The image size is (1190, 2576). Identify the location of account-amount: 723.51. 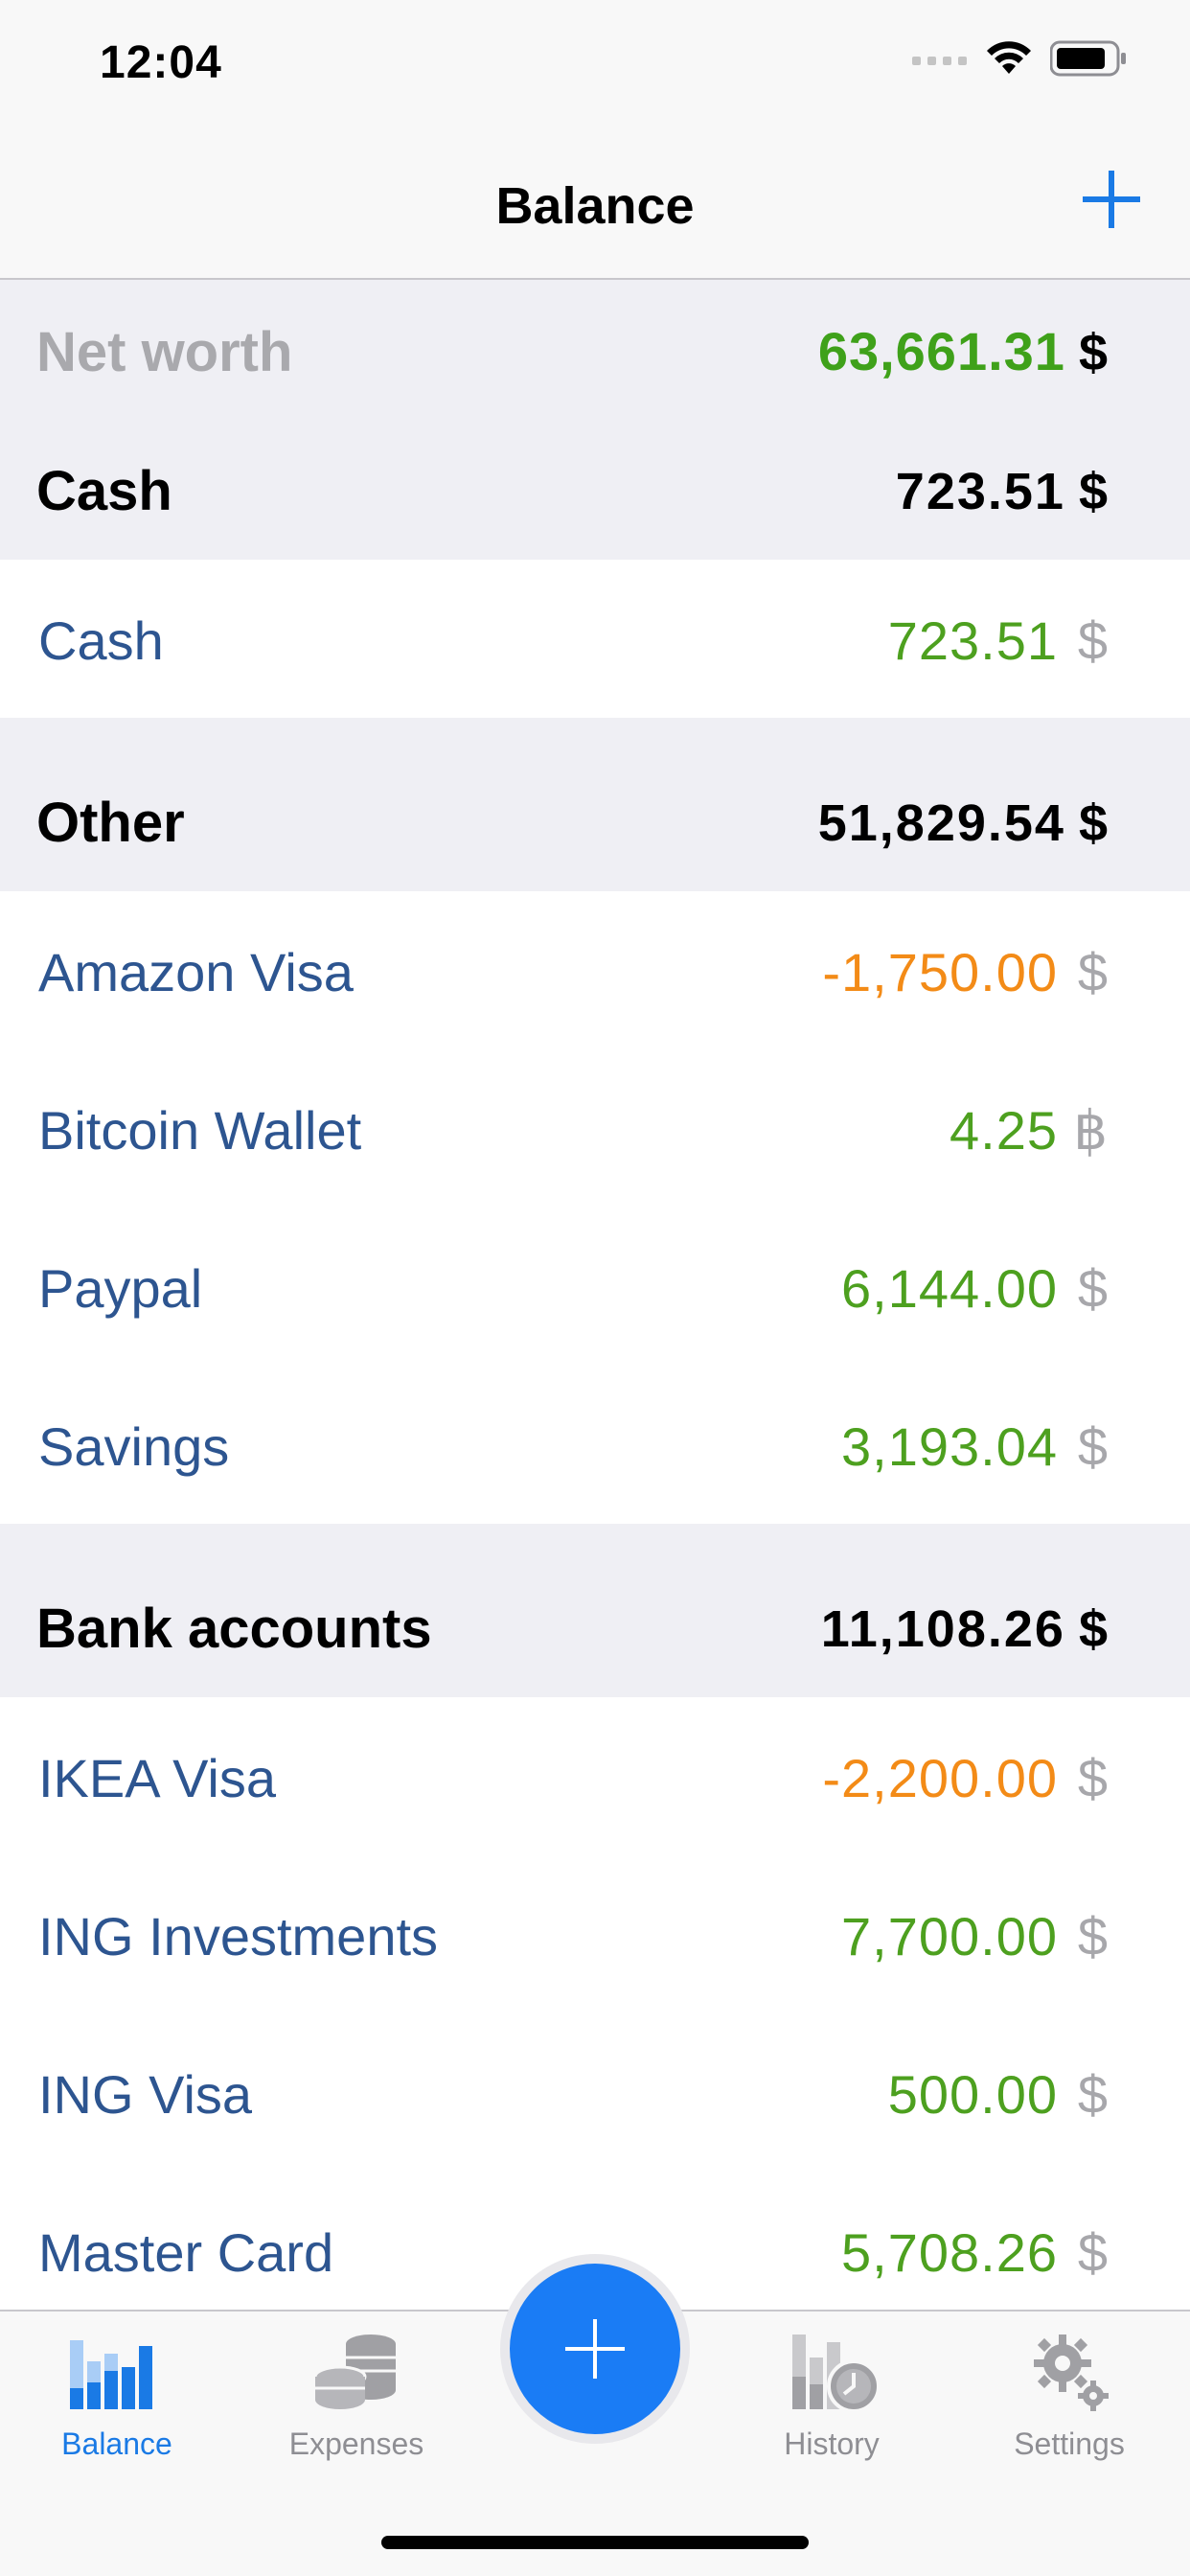
(973, 640).